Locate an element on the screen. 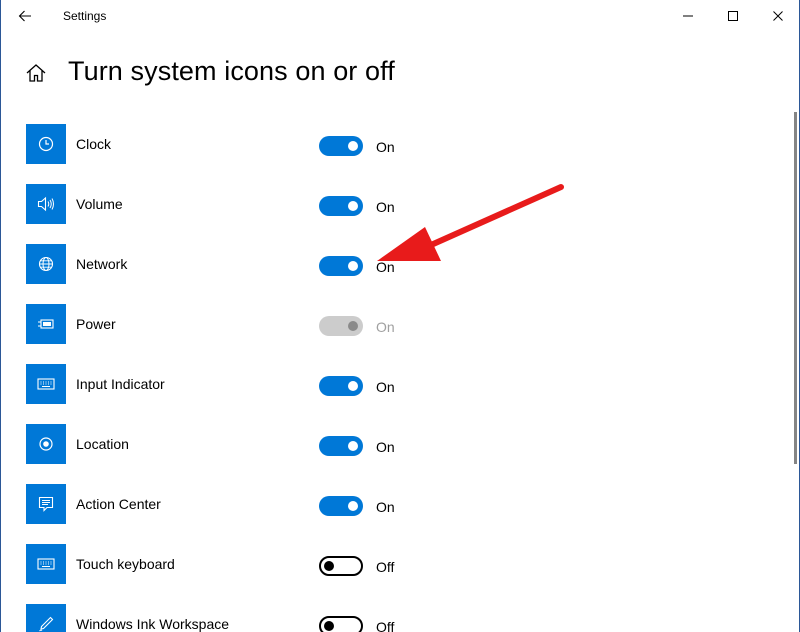 The width and height of the screenshot is (800, 632). maximize-button is located at coordinates (733, 16).